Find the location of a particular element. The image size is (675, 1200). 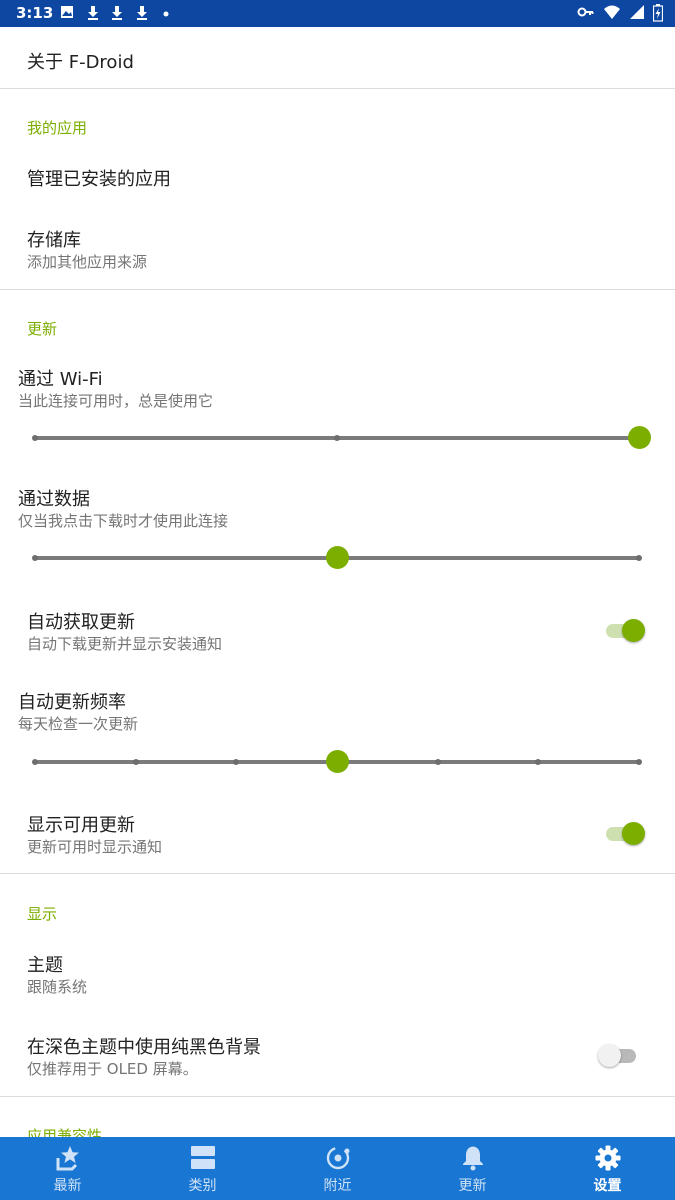

pure-black-background-item: 在深色主题中使用纯黑色背景 仅推荐用于 OLED 屏幕。 is located at coordinates (337, 1057).